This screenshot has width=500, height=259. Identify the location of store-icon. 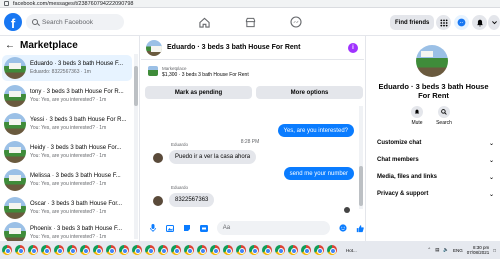
(250, 22).